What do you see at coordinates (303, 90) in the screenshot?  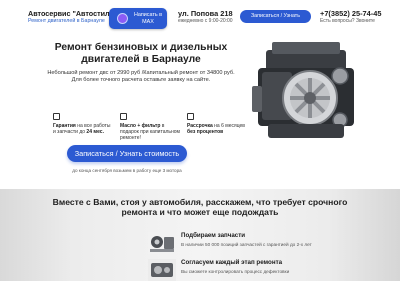 I see `engine-image` at bounding box center [303, 90].